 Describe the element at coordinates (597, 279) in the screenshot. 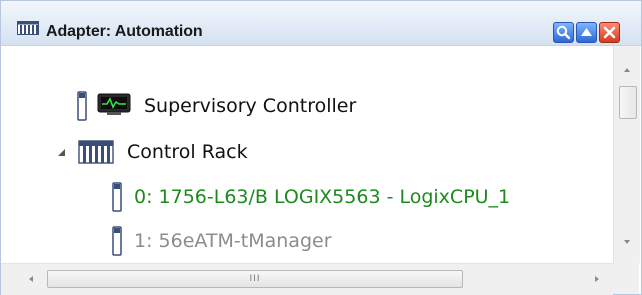

I see `scroll-right-arrow-icon` at that location.